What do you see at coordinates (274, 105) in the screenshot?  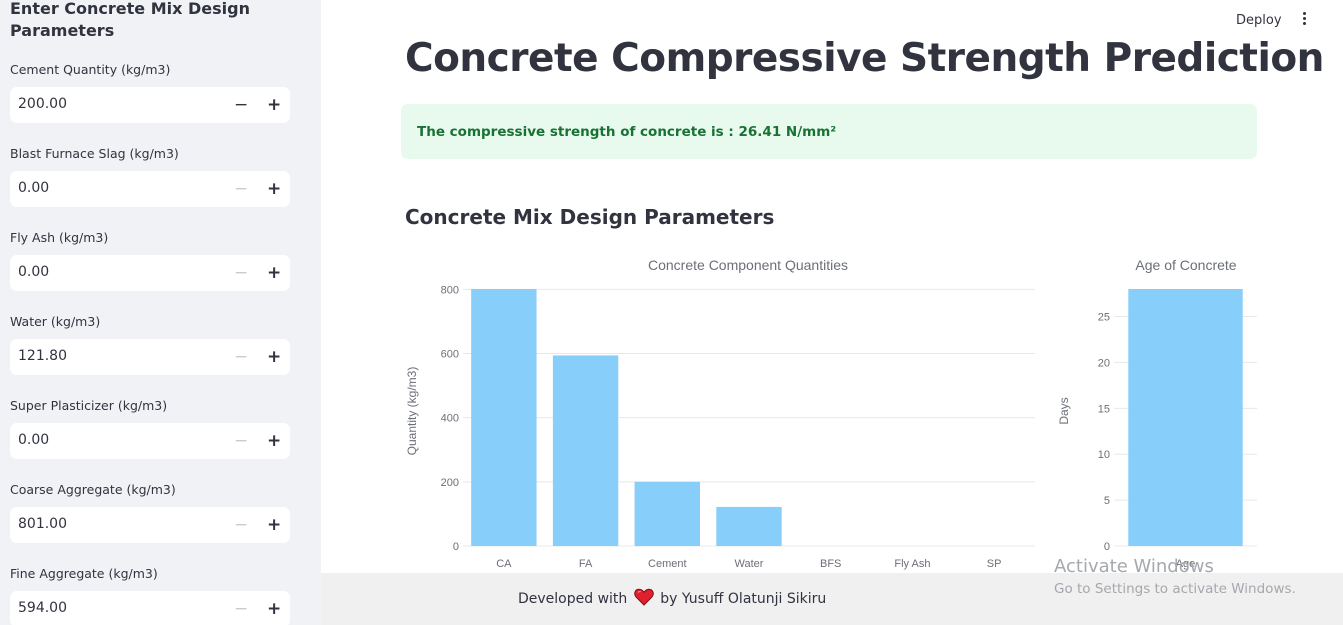 I see `cement-increment-button: +` at bounding box center [274, 105].